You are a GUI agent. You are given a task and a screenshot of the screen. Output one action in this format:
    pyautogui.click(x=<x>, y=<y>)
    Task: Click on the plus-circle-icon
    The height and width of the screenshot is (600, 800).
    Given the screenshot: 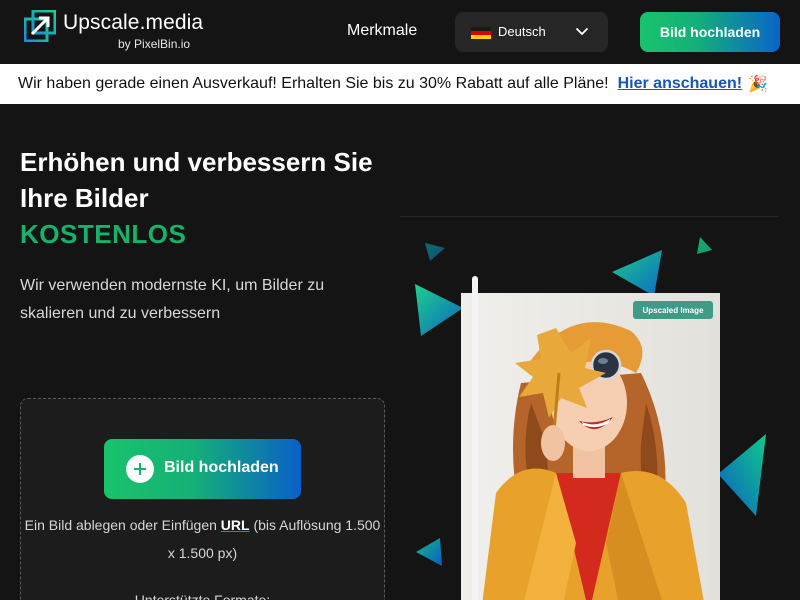 What is the action you would take?
    pyautogui.click(x=140, y=469)
    